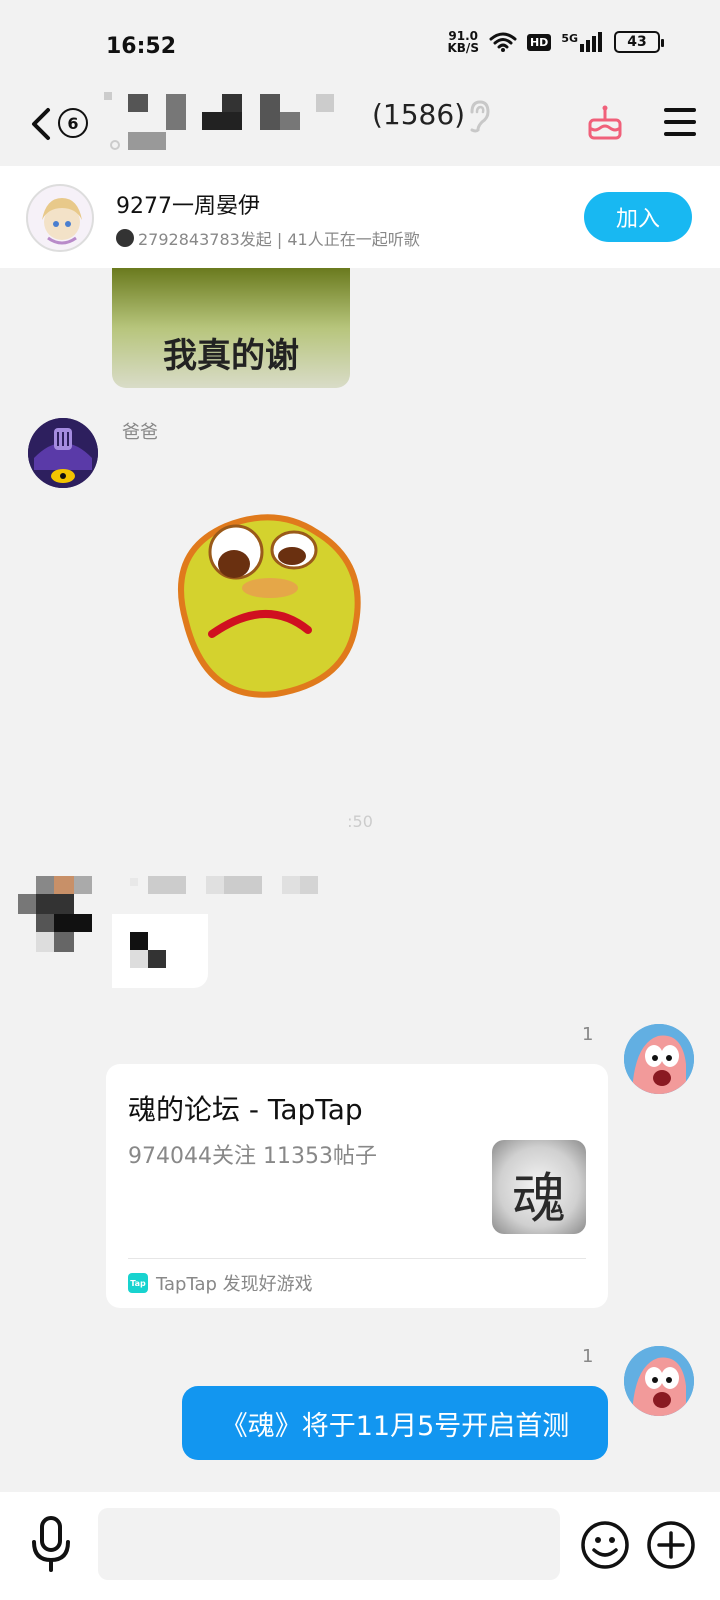 This screenshot has height=1600, width=720. I want to click on microphone-icon, so click(51, 1544).